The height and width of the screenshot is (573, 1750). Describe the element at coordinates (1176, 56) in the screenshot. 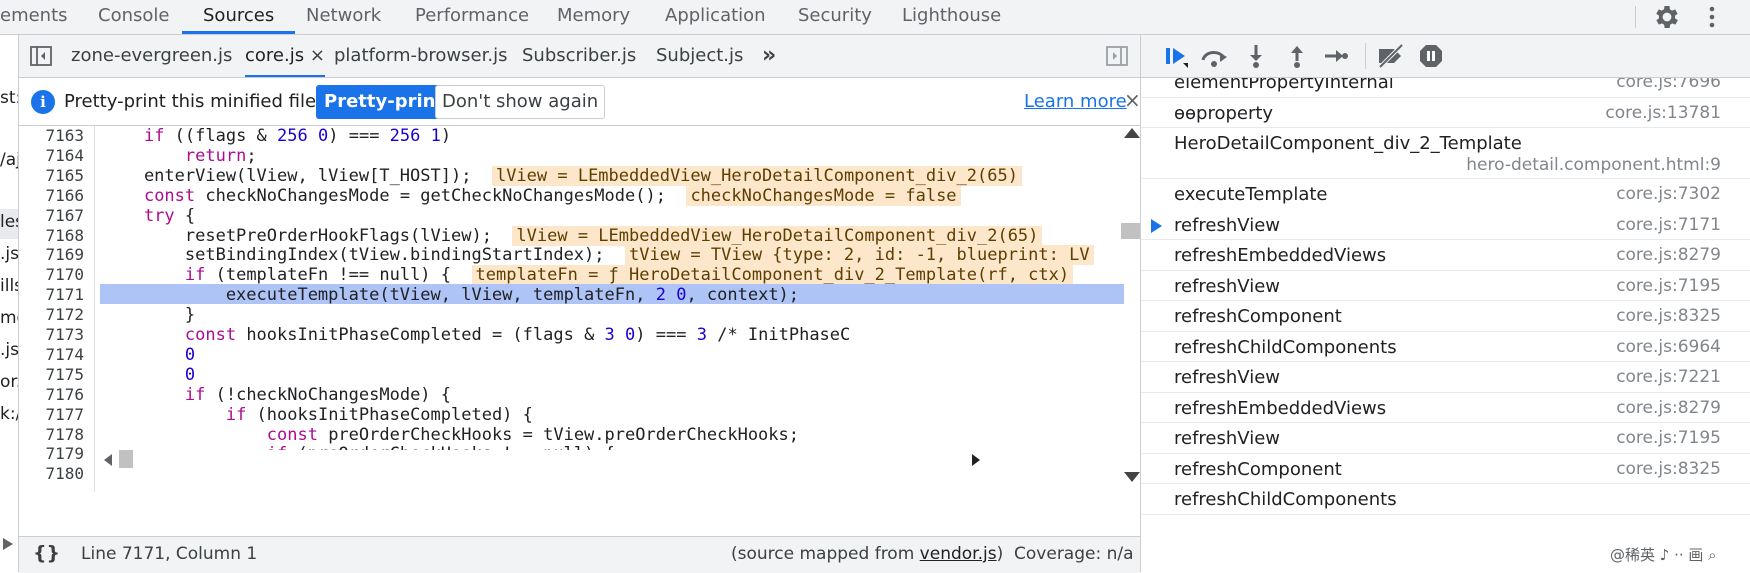

I see `resume-icon` at that location.